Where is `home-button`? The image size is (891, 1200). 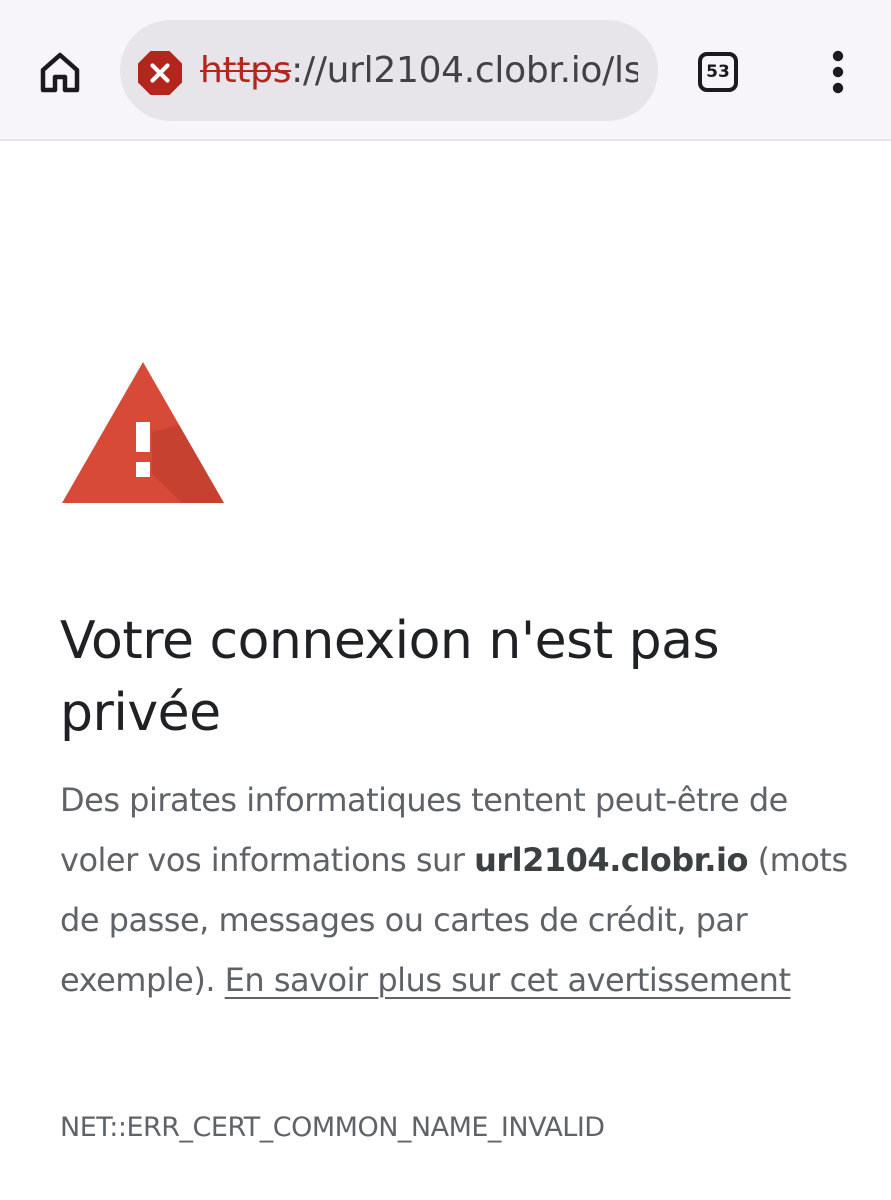 home-button is located at coordinates (60, 72).